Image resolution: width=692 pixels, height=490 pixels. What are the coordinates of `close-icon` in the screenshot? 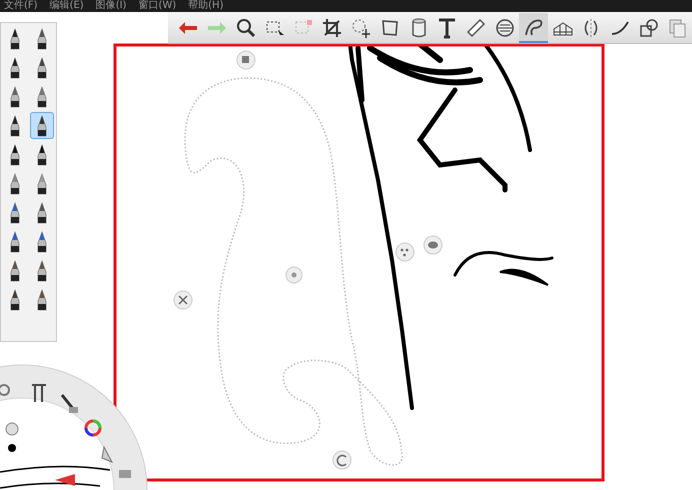 It's located at (183, 300).